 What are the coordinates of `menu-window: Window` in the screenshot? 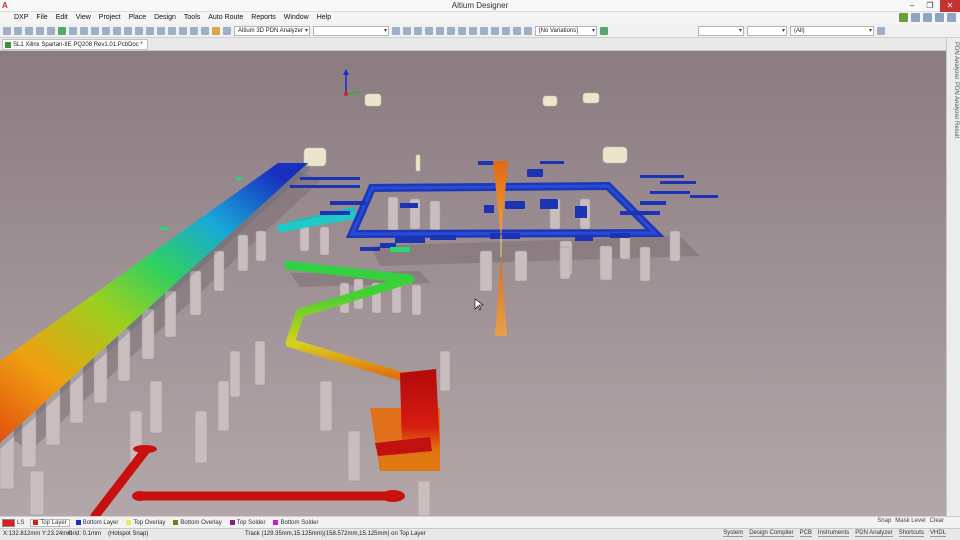 It's located at (296, 18).